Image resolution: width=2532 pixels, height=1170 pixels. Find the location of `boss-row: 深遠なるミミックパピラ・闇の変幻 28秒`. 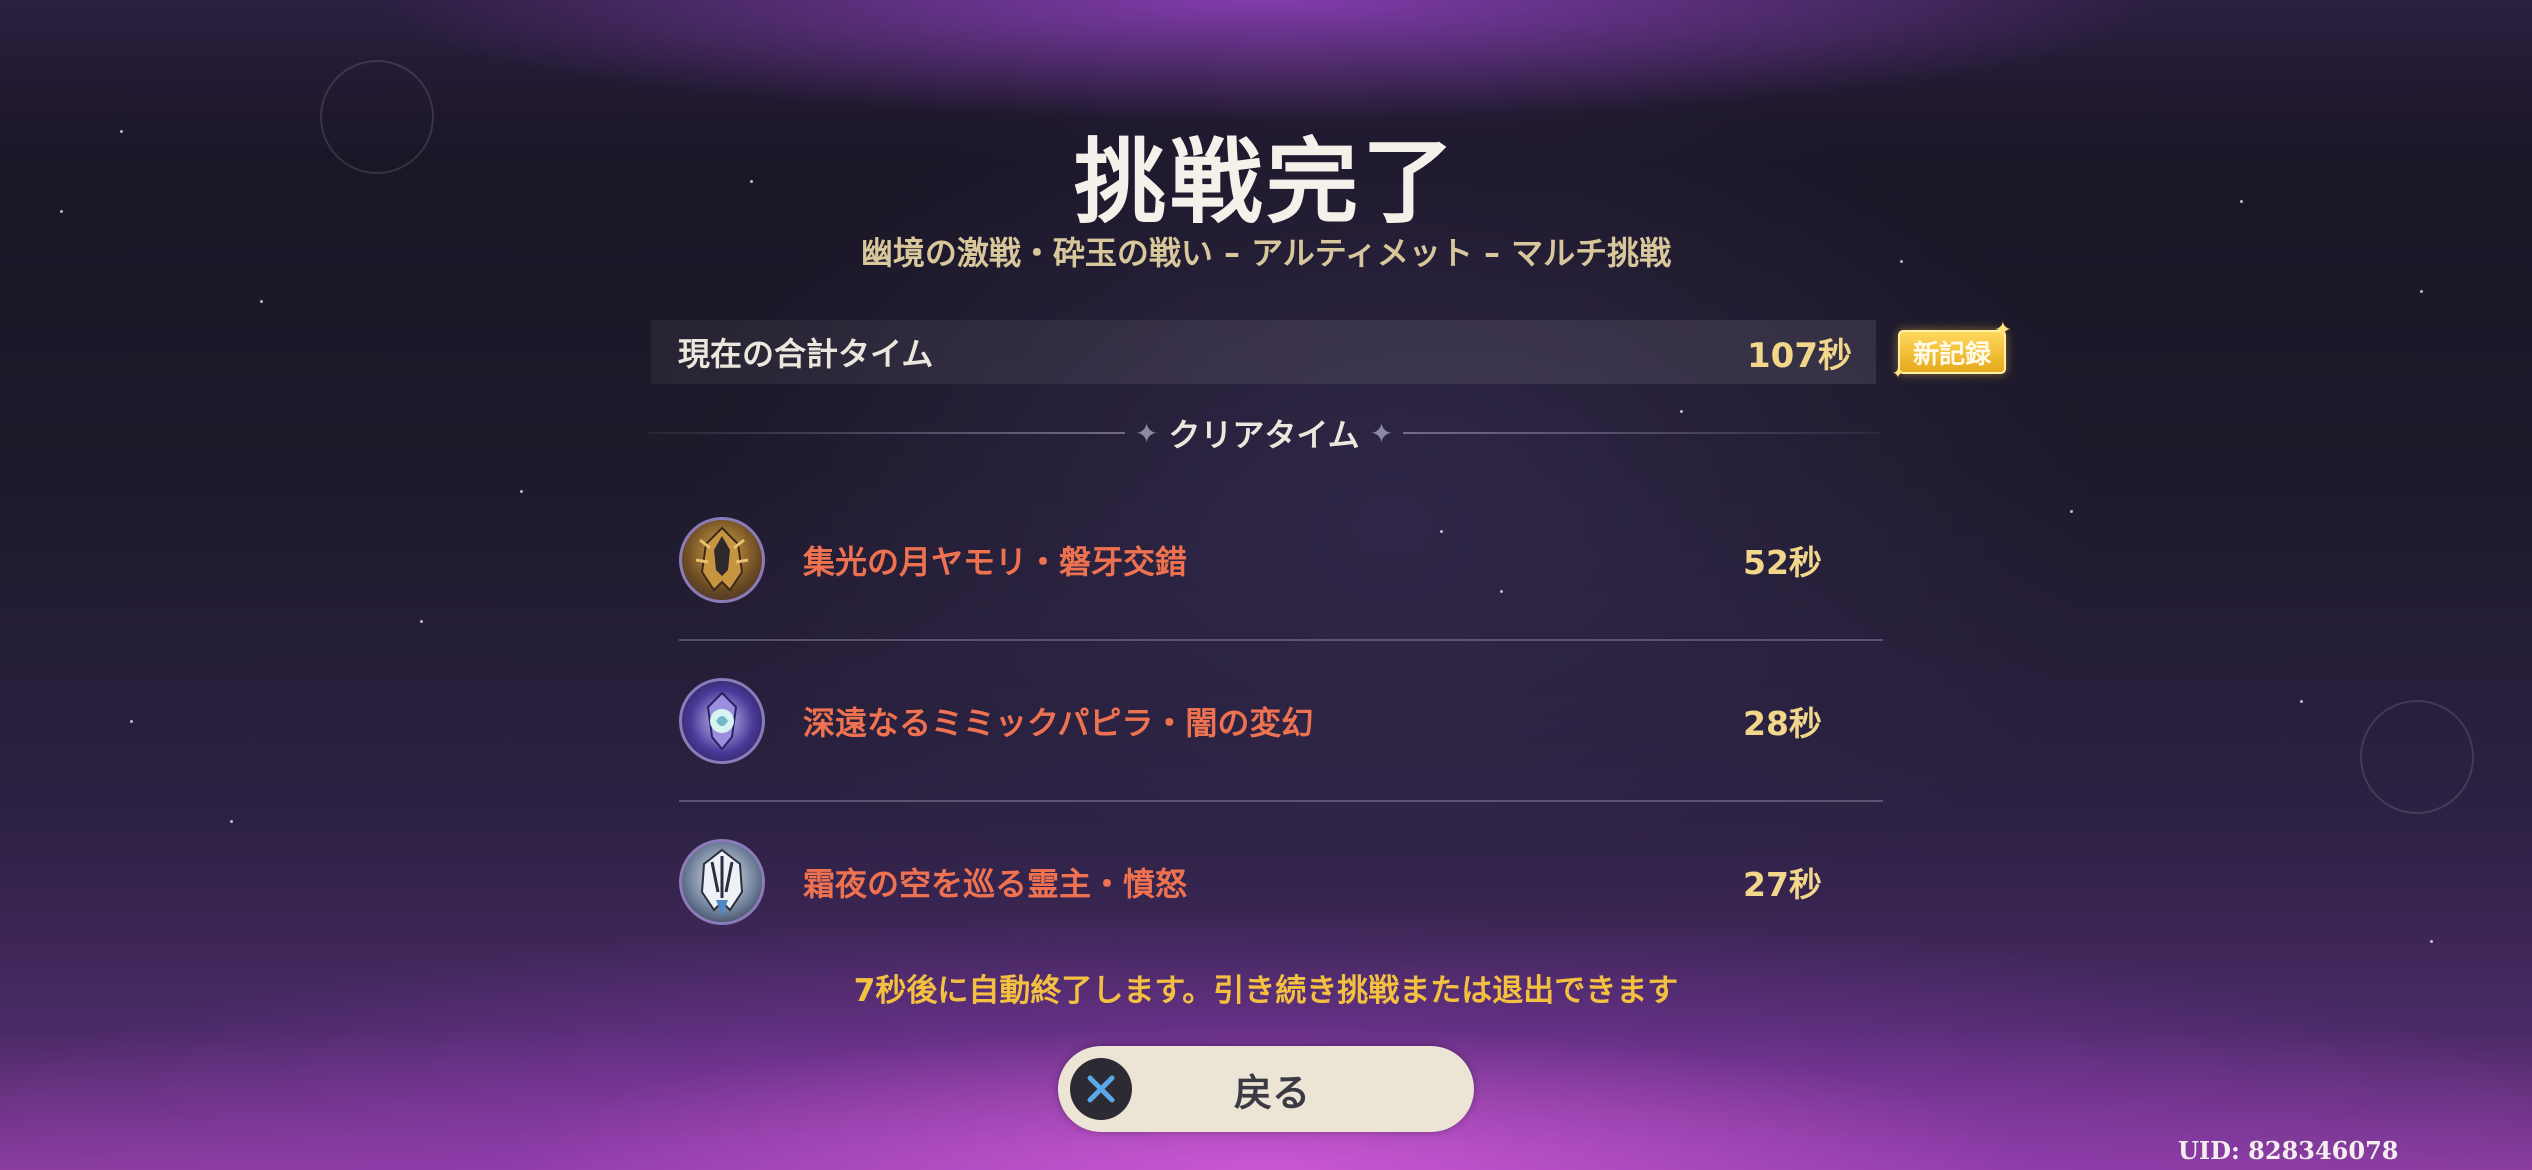

boss-row: 深遠なるミミックパピラ・闇の変幻 28秒 is located at coordinates (1281, 719).